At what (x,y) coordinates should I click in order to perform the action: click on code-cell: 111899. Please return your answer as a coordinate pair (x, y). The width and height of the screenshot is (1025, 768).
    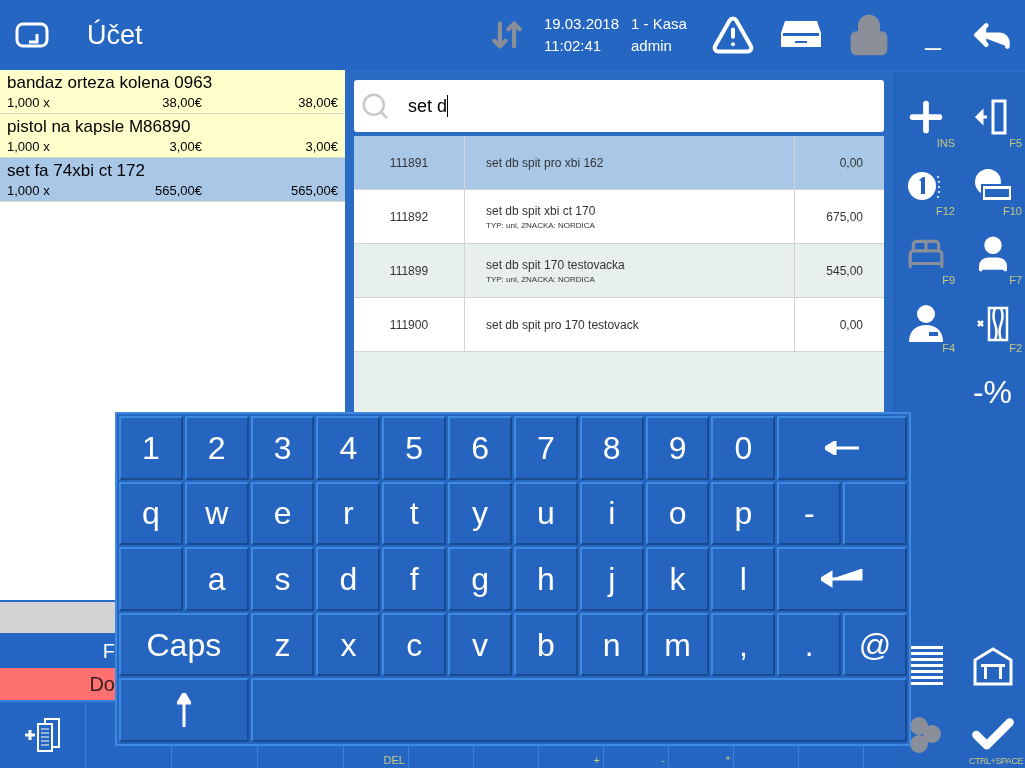
    Looking at the image, I should click on (409, 270).